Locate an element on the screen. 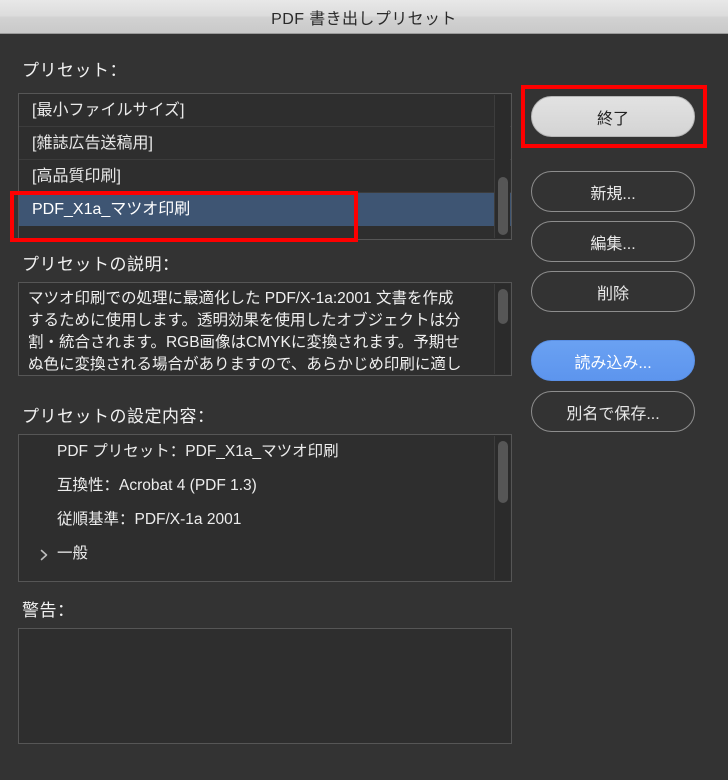 Image resolution: width=728 pixels, height=780 pixels. preset-list-label: プリセット： is located at coordinates (74, 70).